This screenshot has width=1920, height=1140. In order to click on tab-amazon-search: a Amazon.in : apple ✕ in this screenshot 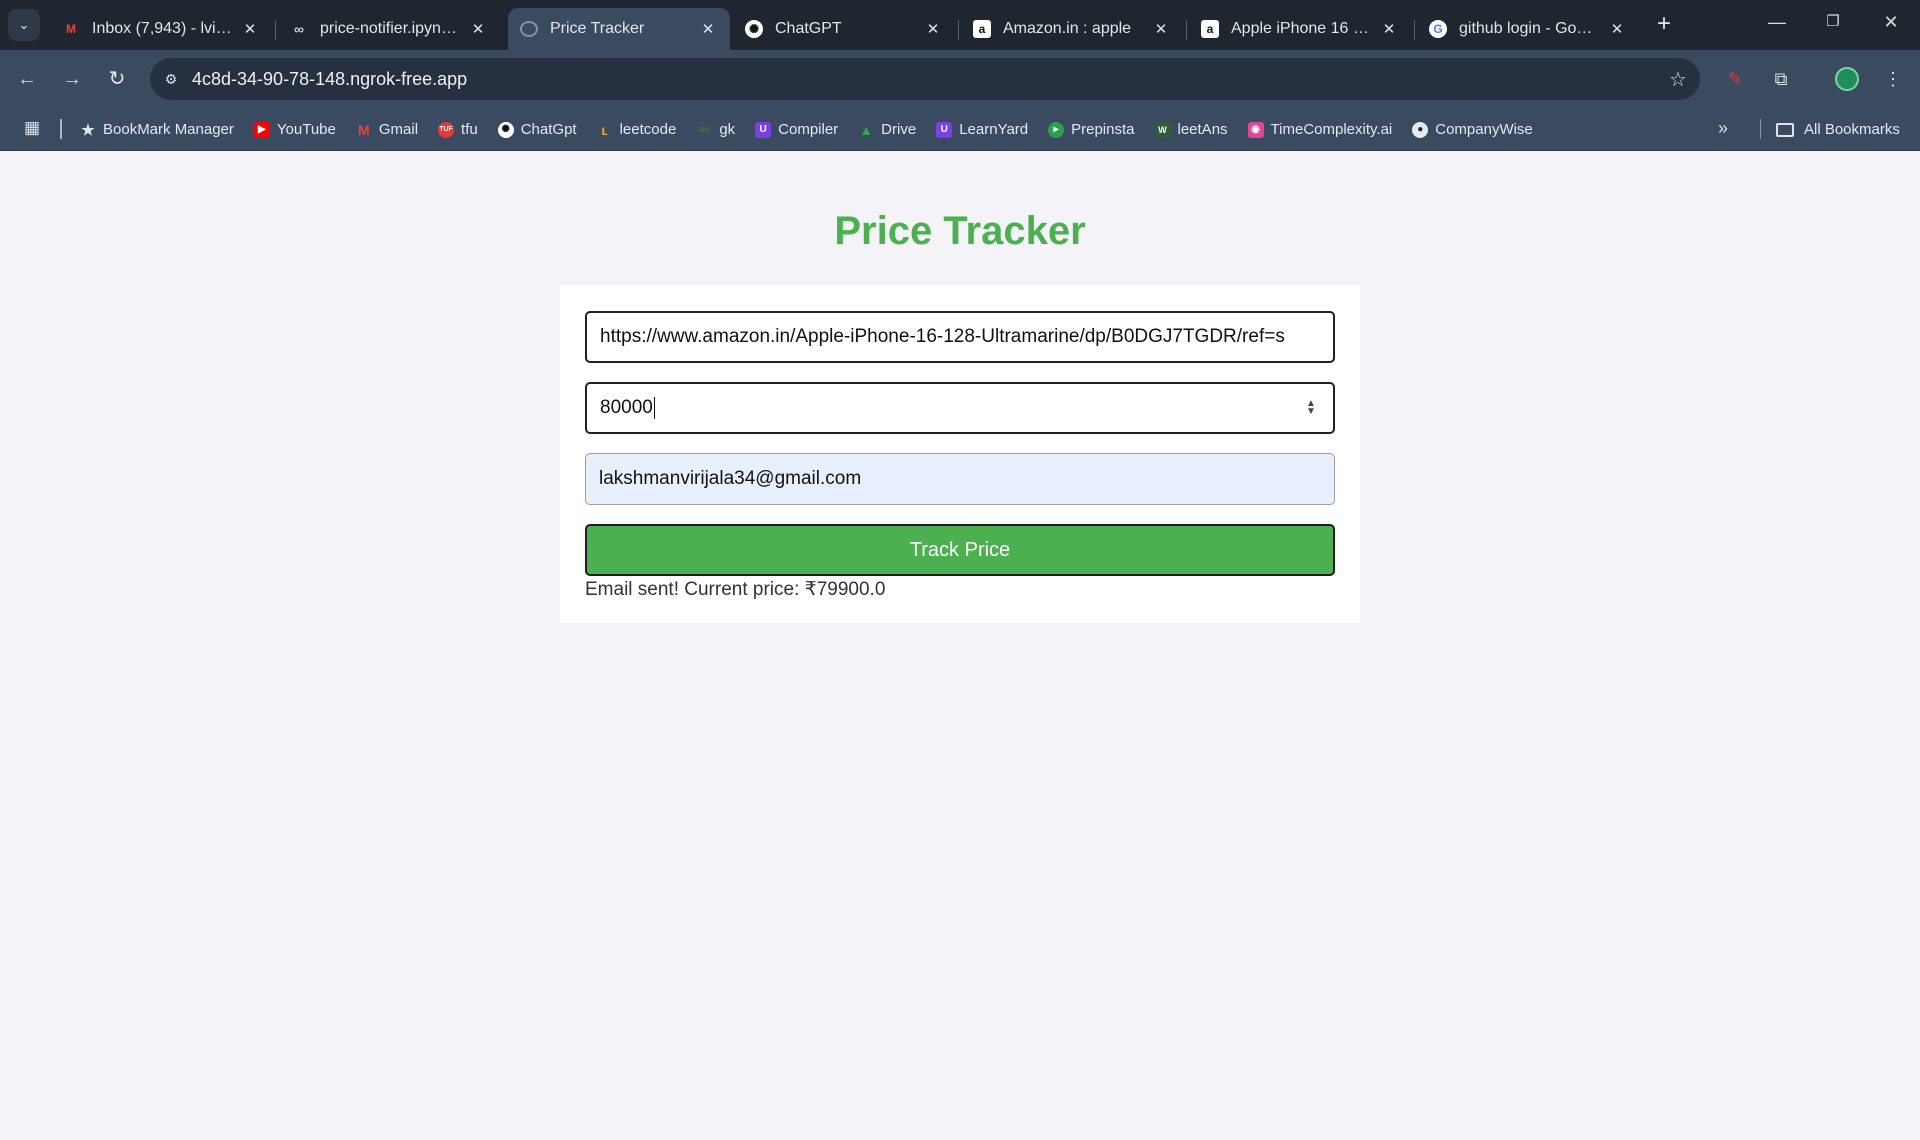, I will do `click(1072, 29)`.